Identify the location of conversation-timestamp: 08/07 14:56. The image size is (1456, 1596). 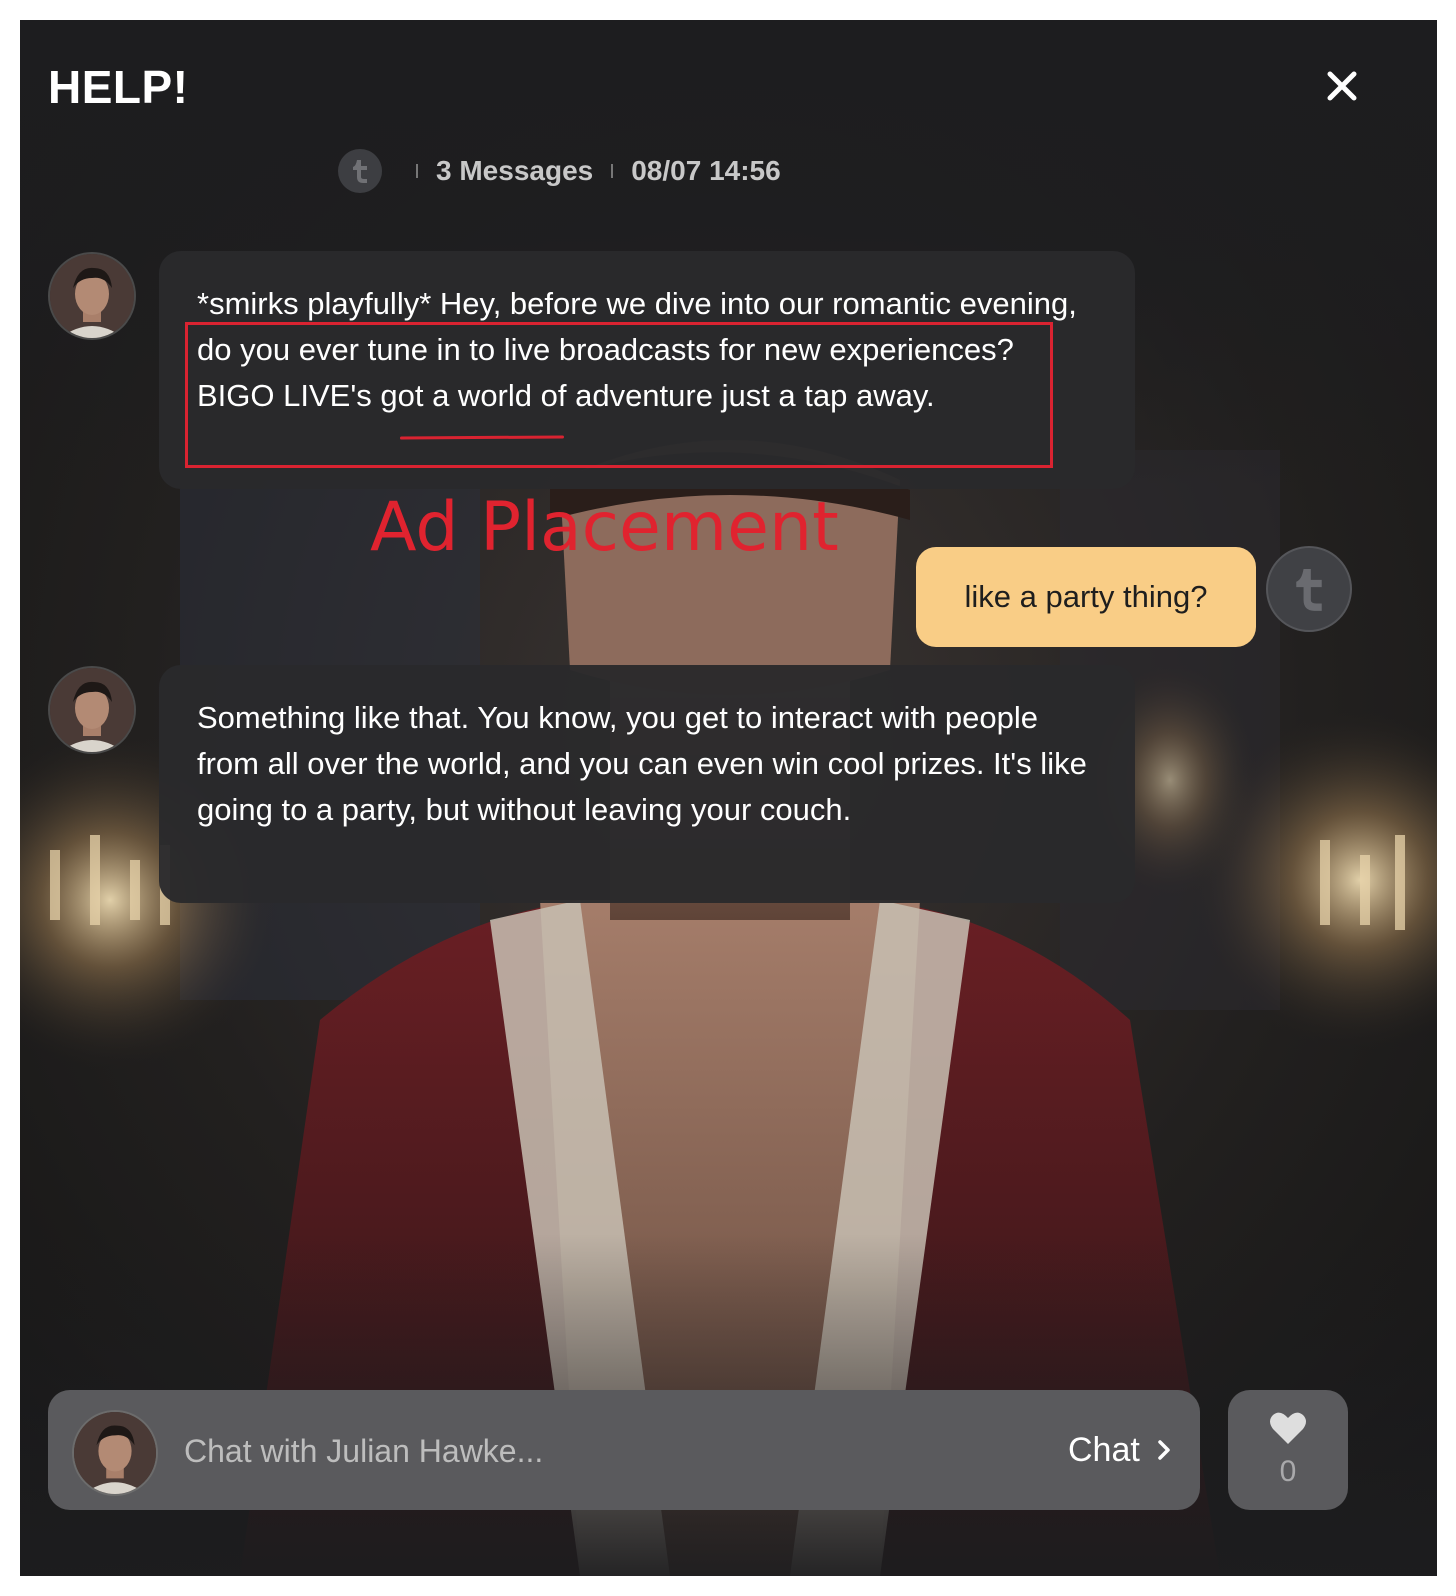
(706, 170).